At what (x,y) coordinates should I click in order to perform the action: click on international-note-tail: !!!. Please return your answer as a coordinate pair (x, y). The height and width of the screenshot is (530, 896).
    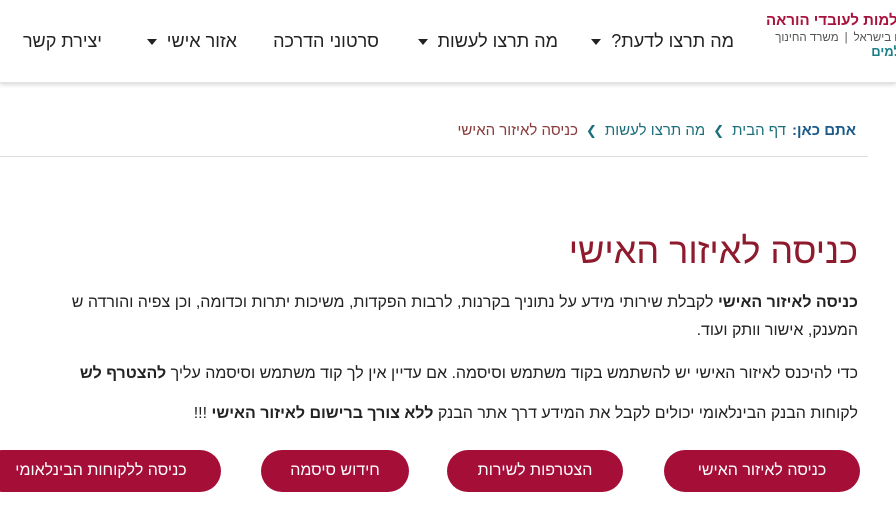
    Looking at the image, I should click on (202, 413).